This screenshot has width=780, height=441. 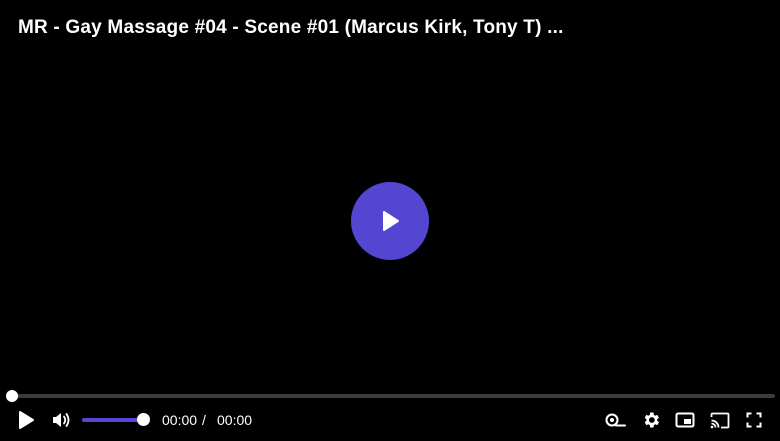 I want to click on volume-fill, so click(x=113, y=420).